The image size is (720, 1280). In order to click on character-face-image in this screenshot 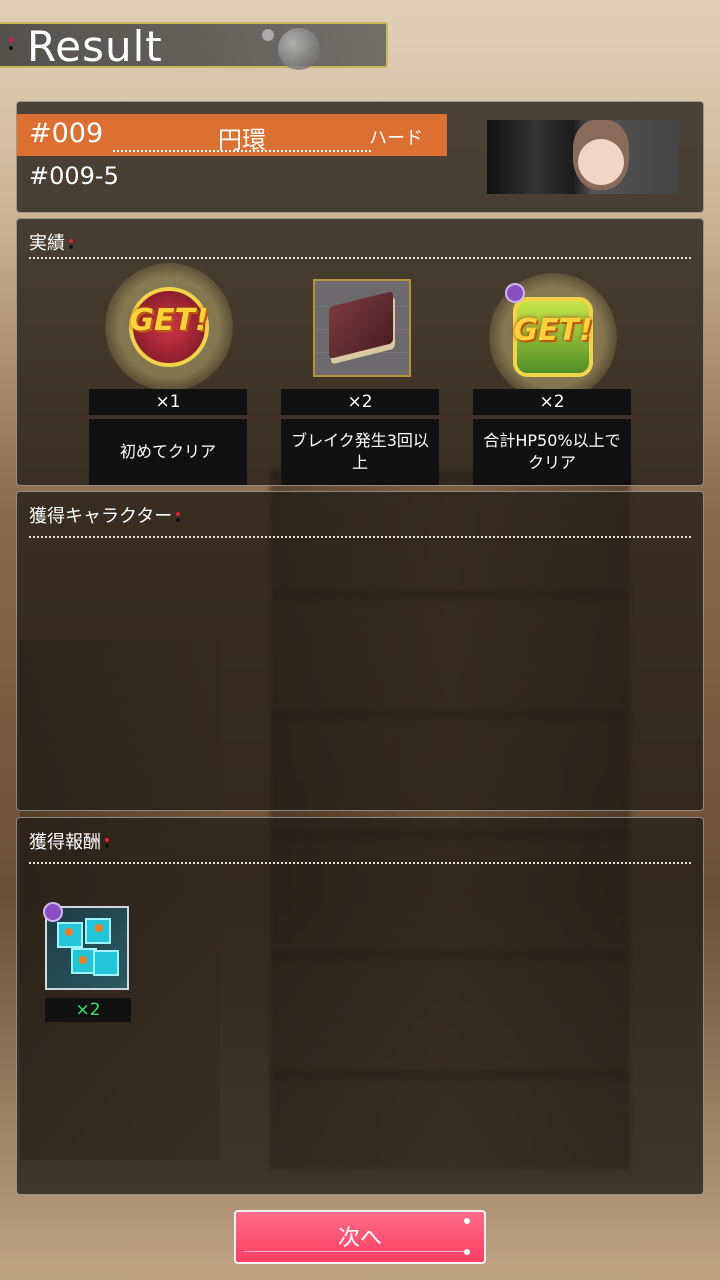, I will do `click(601, 155)`.